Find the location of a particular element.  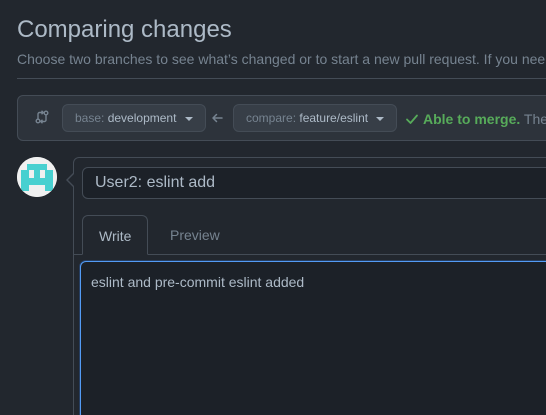

merge-ok-text: Able to merge. is located at coordinates (472, 119).